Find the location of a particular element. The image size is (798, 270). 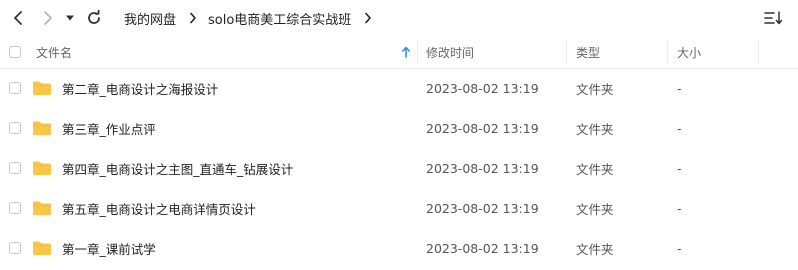

view-sort-button is located at coordinates (774, 18).